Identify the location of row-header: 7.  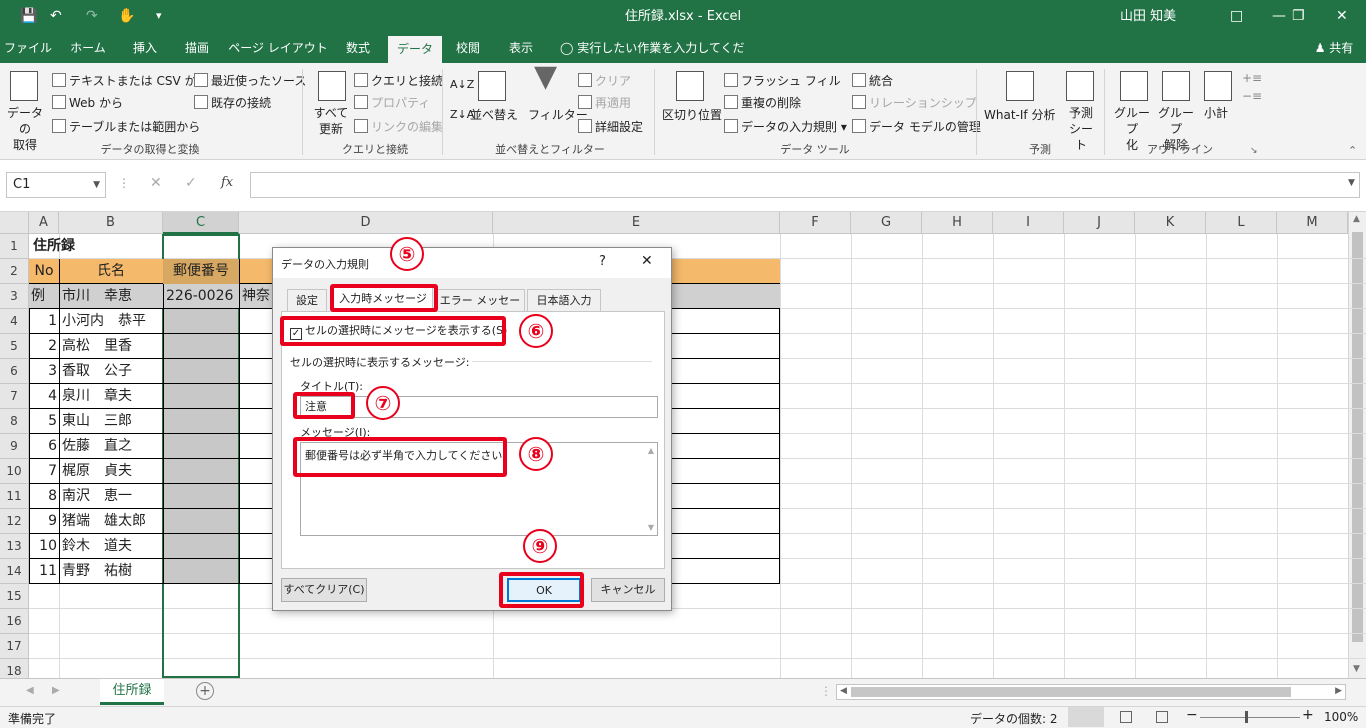
(14, 396).